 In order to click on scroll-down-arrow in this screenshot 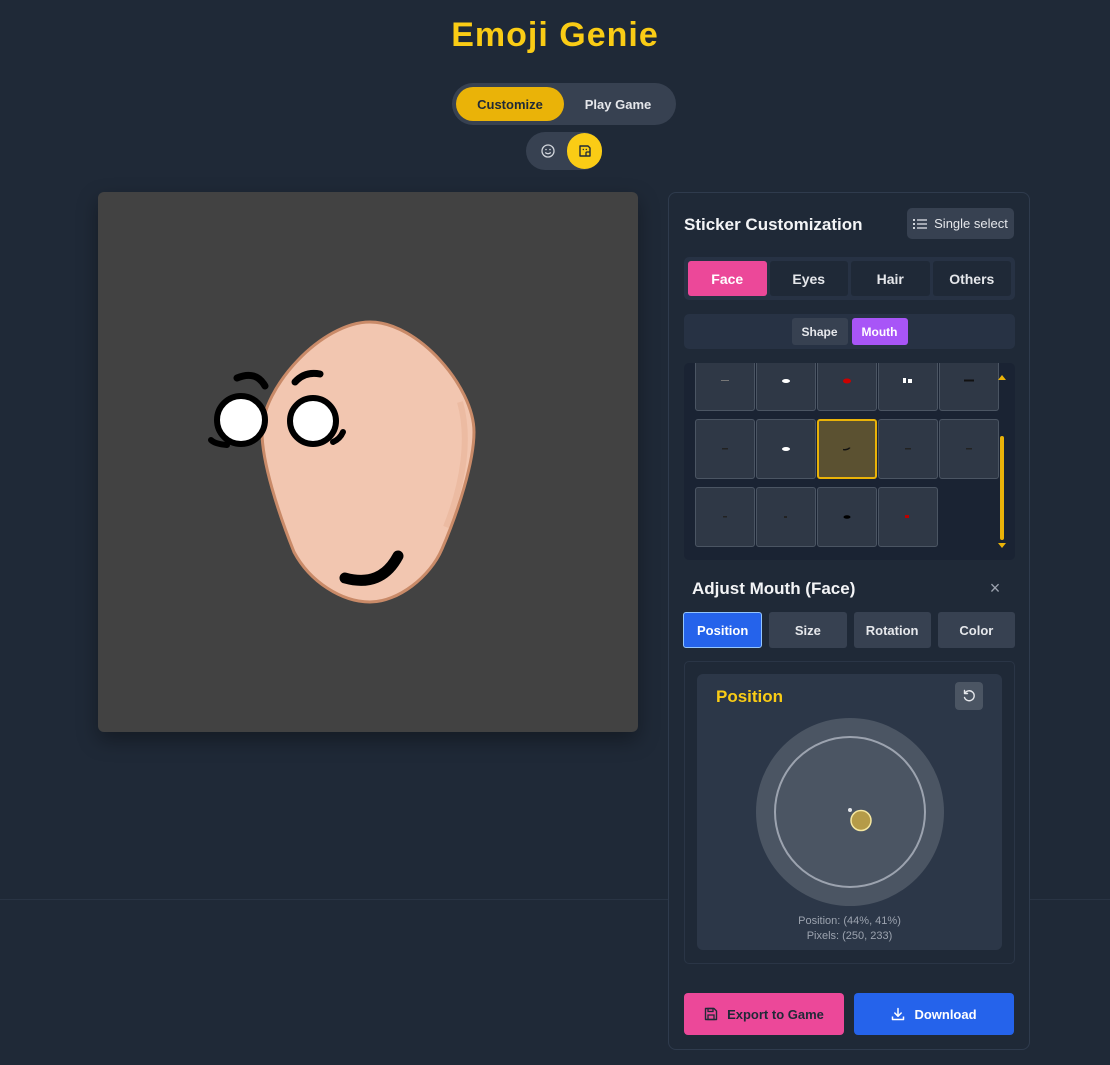, I will do `click(1002, 545)`.